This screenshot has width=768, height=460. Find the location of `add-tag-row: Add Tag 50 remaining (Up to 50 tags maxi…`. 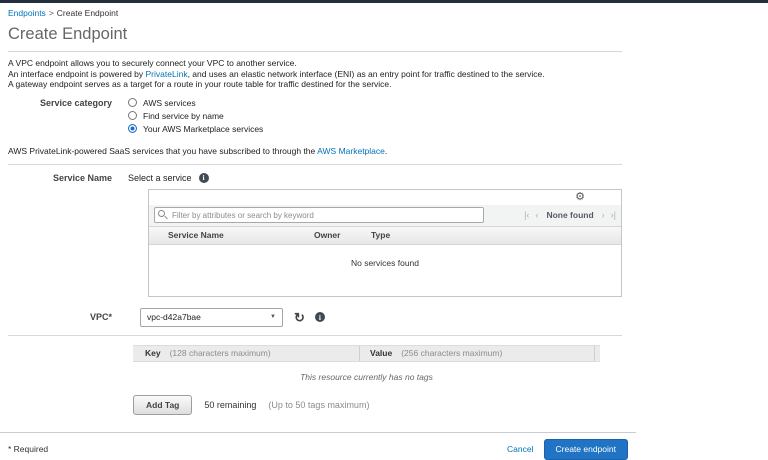

add-tag-row: Add Tag 50 remaining (Up to 50 tags maxi… is located at coordinates (381, 404).